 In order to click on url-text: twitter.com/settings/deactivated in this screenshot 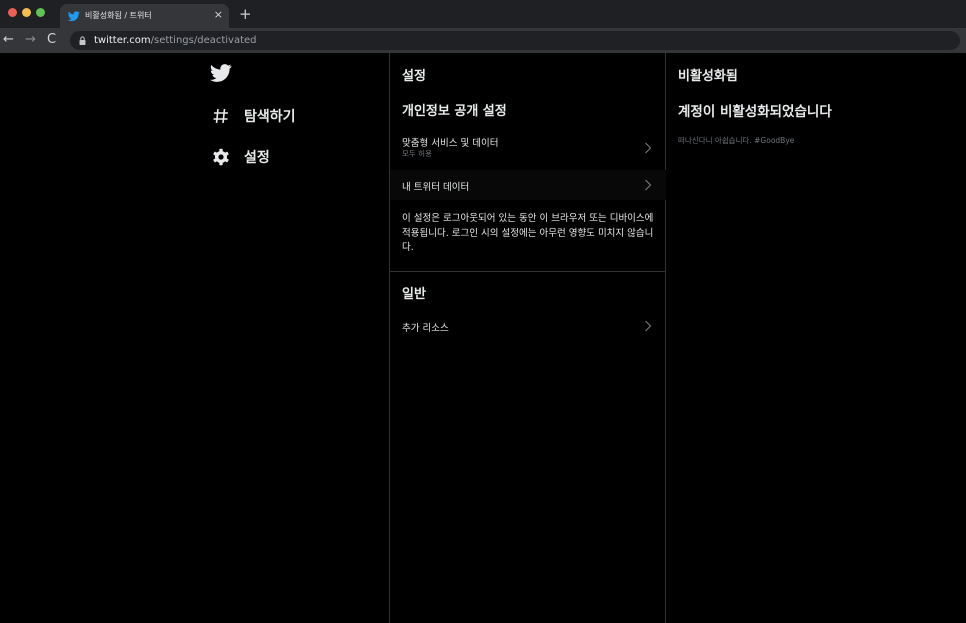, I will do `click(175, 40)`.